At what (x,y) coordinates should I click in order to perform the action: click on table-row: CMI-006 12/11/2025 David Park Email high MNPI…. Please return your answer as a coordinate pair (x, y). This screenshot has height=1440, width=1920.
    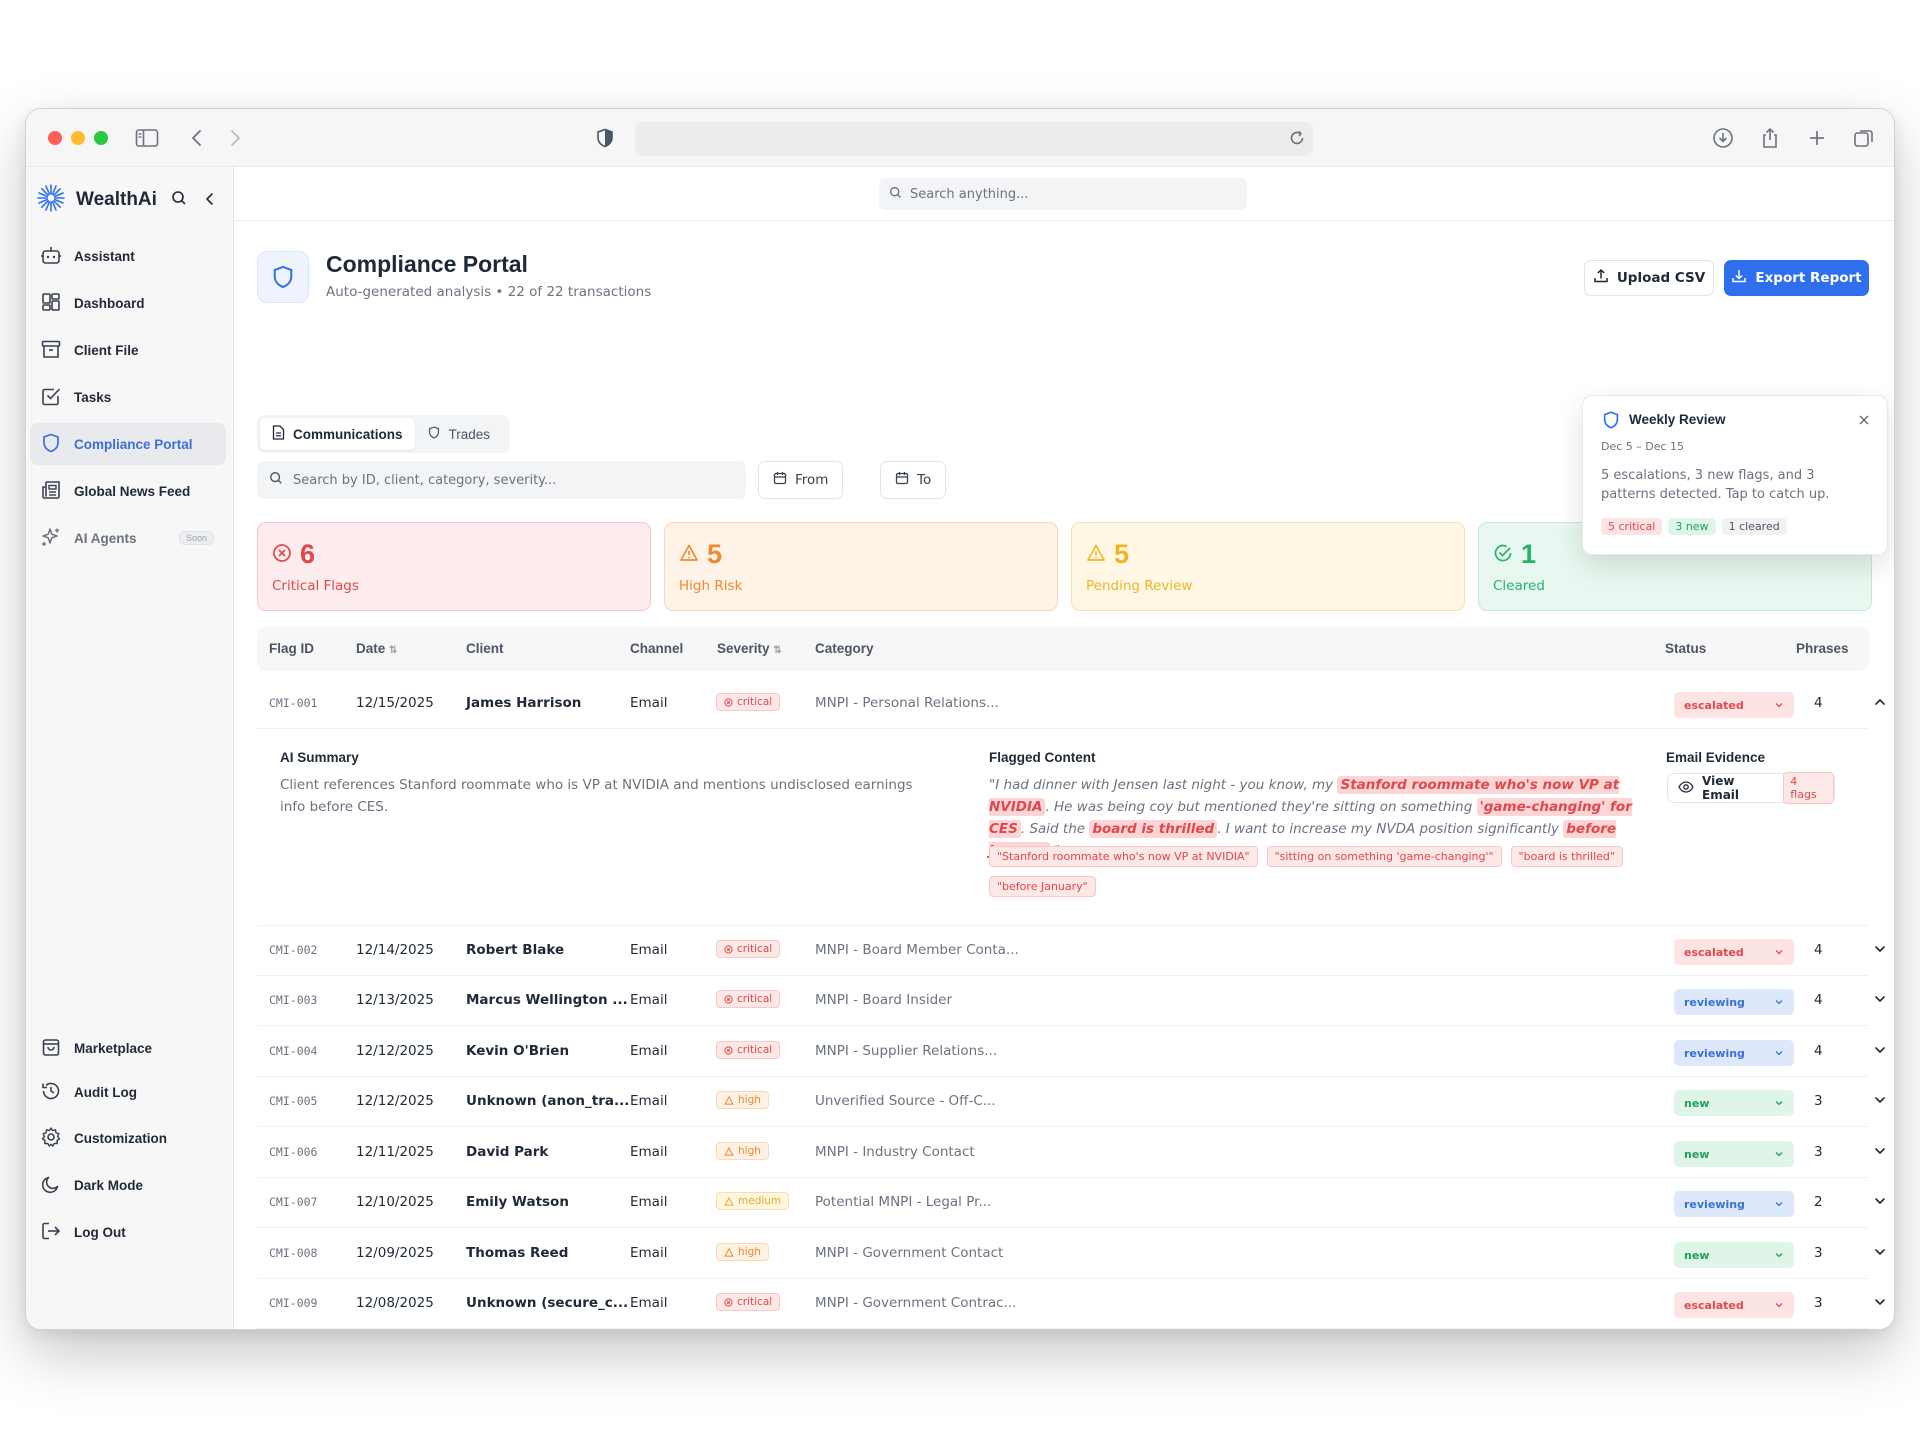
    Looking at the image, I should click on (1071, 1153).